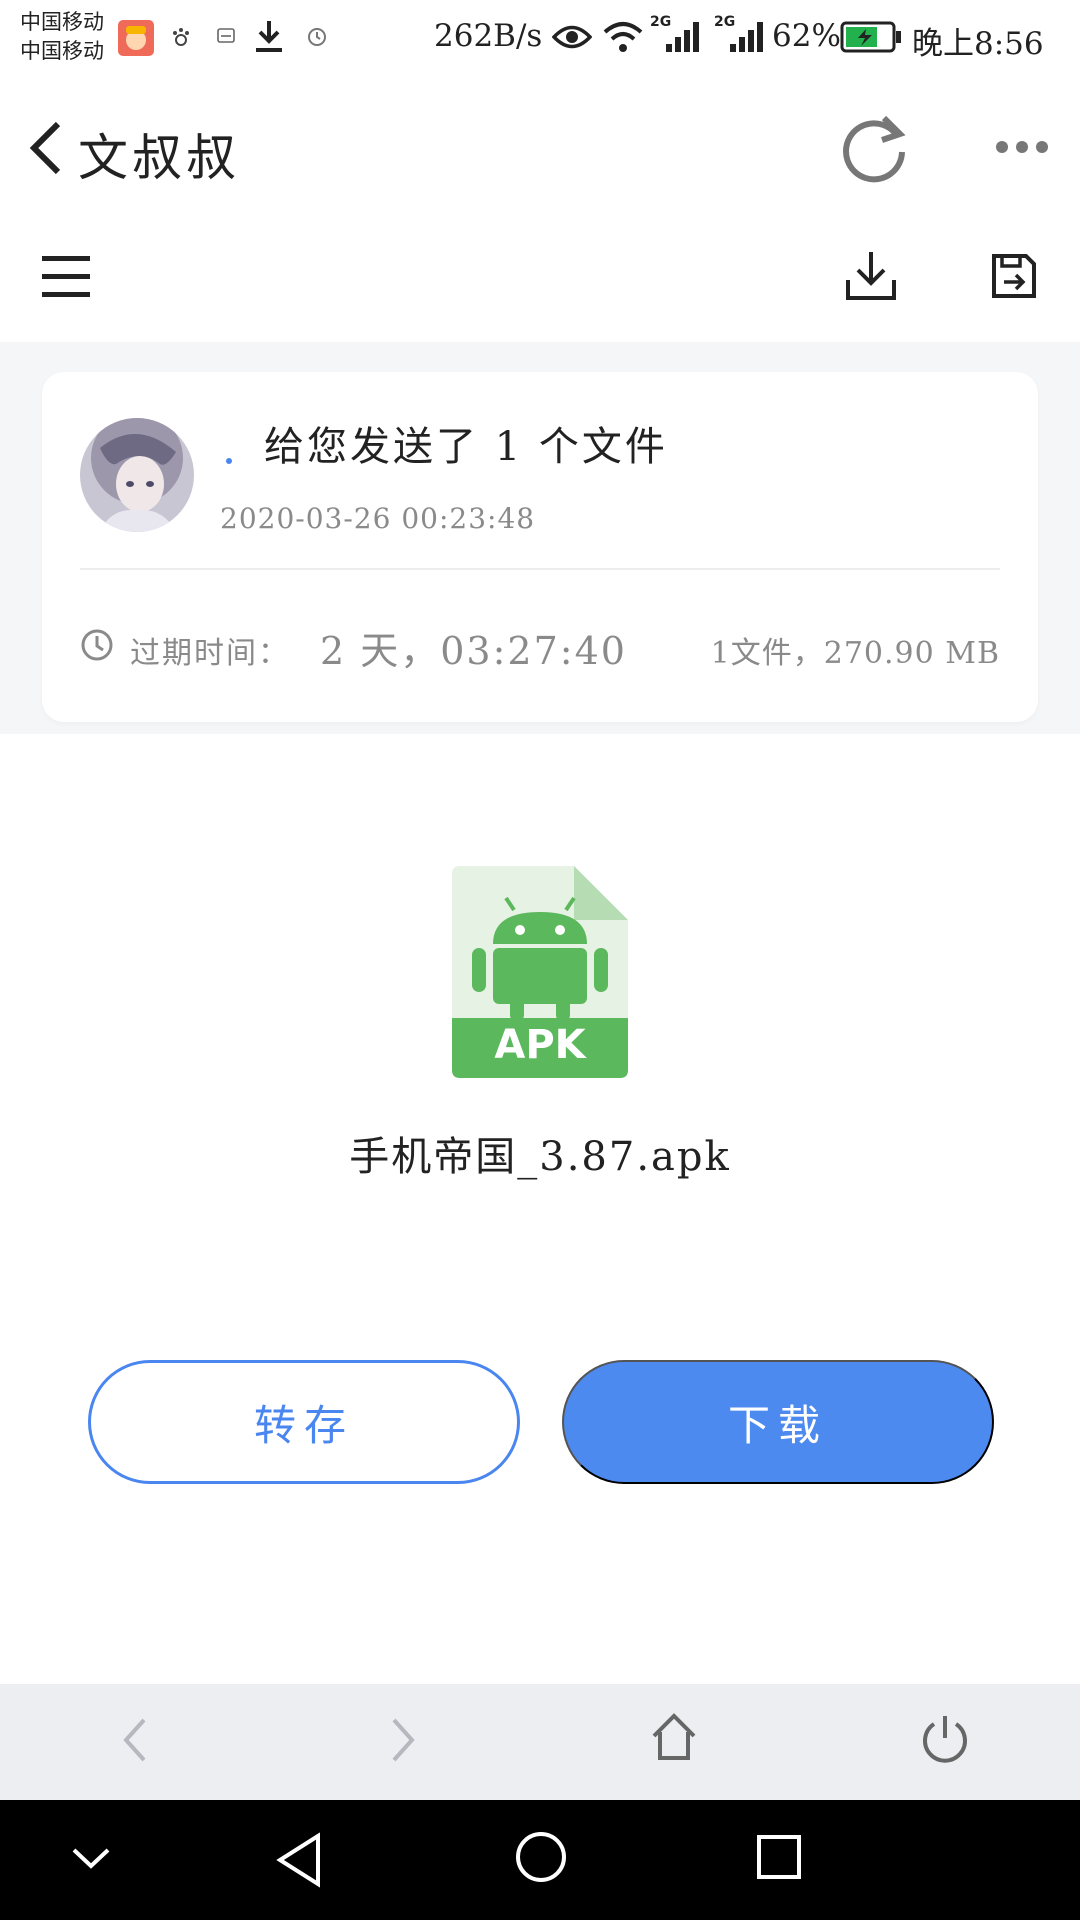 The width and height of the screenshot is (1080, 1920). I want to click on clock-time: 晚上8:56, so click(978, 44).